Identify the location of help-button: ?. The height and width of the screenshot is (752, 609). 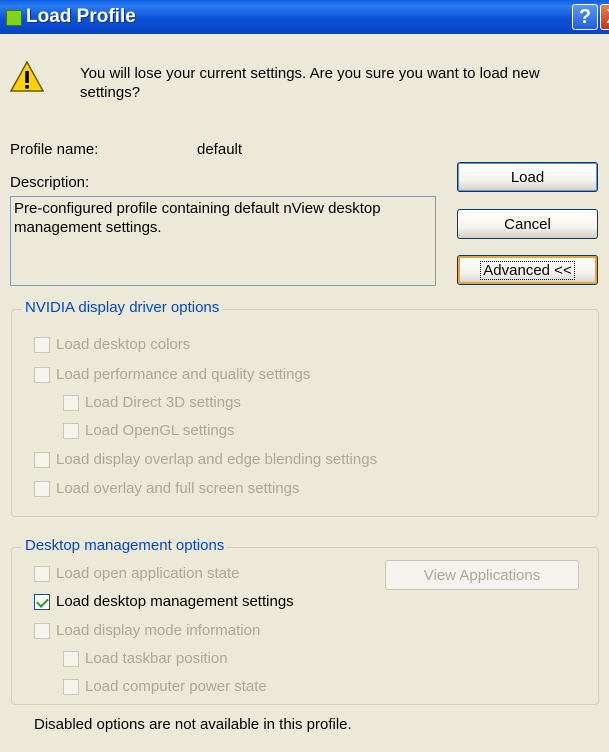
(585, 17).